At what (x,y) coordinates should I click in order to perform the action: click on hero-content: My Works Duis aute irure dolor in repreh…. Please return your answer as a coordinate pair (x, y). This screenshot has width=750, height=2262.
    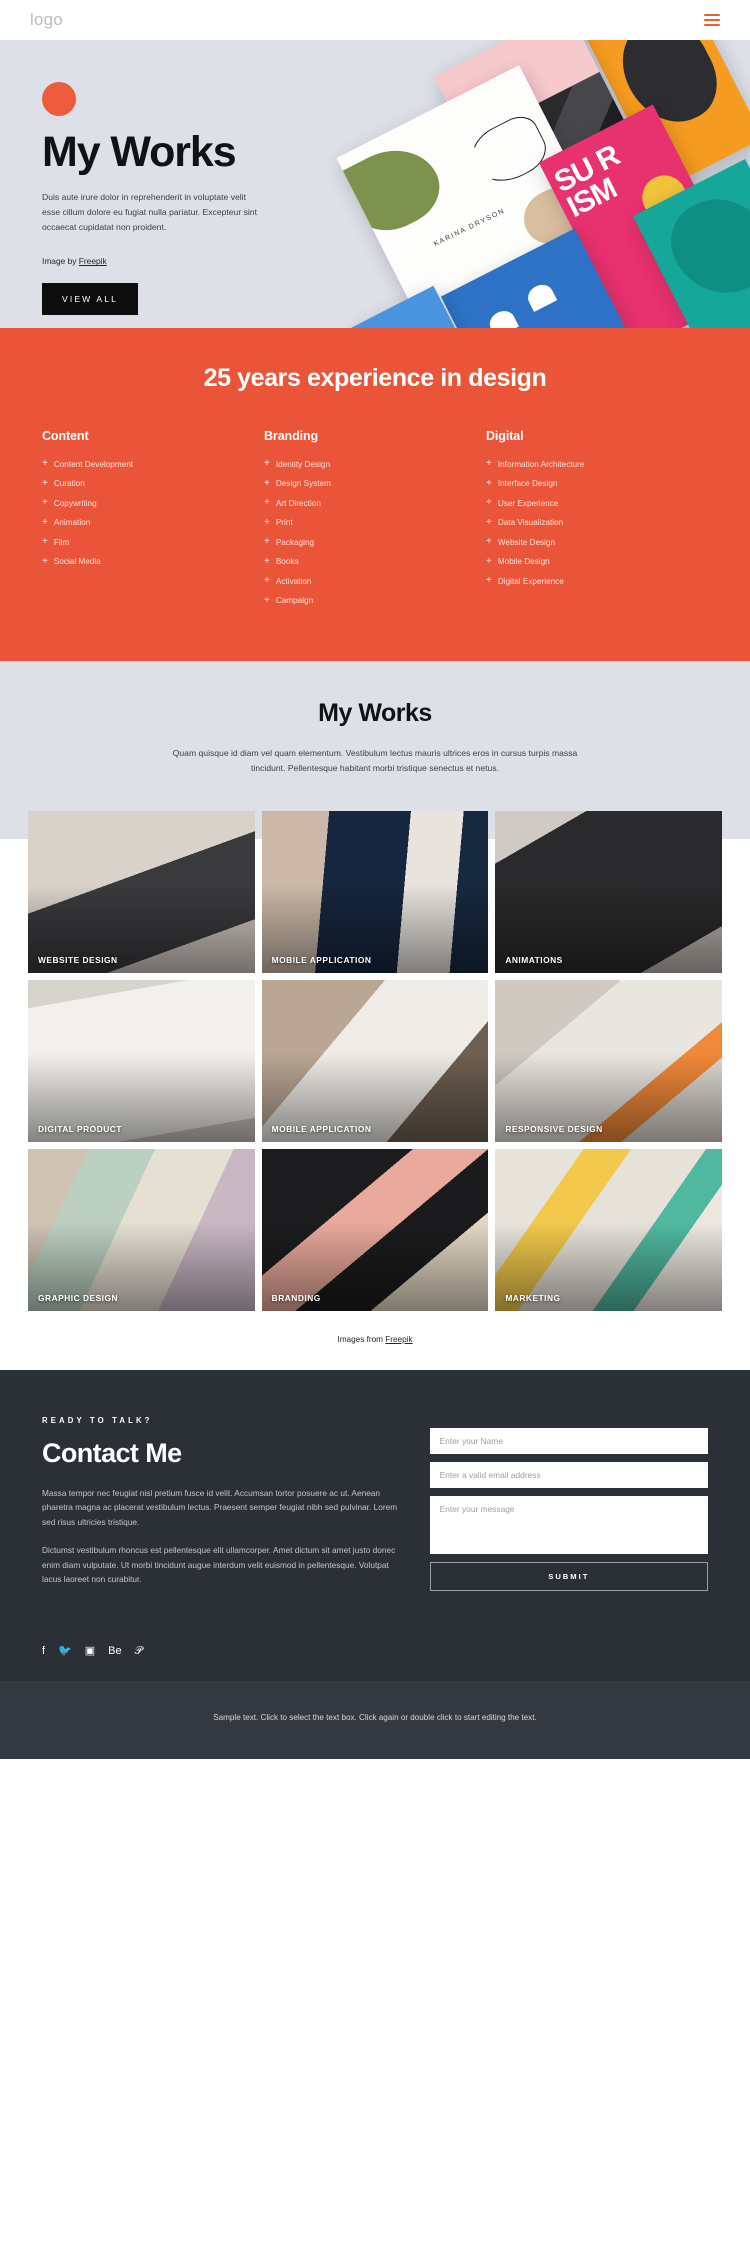
    Looking at the image, I should click on (165, 178).